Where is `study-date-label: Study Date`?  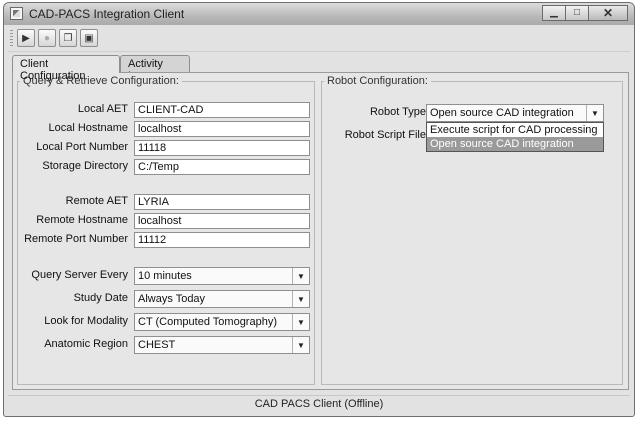
study-date-label: Study Date is located at coordinates (100, 298).